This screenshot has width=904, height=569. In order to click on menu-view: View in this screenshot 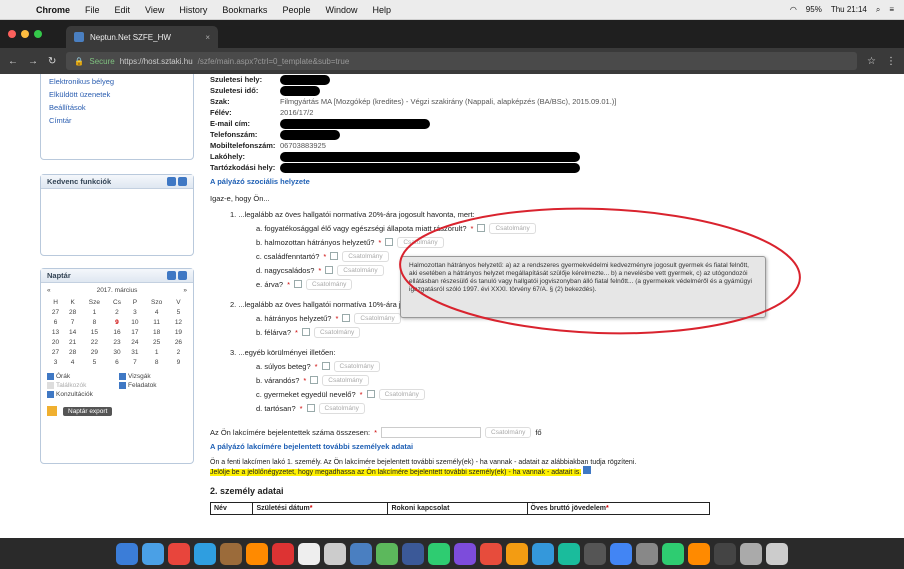, I will do `click(154, 10)`.